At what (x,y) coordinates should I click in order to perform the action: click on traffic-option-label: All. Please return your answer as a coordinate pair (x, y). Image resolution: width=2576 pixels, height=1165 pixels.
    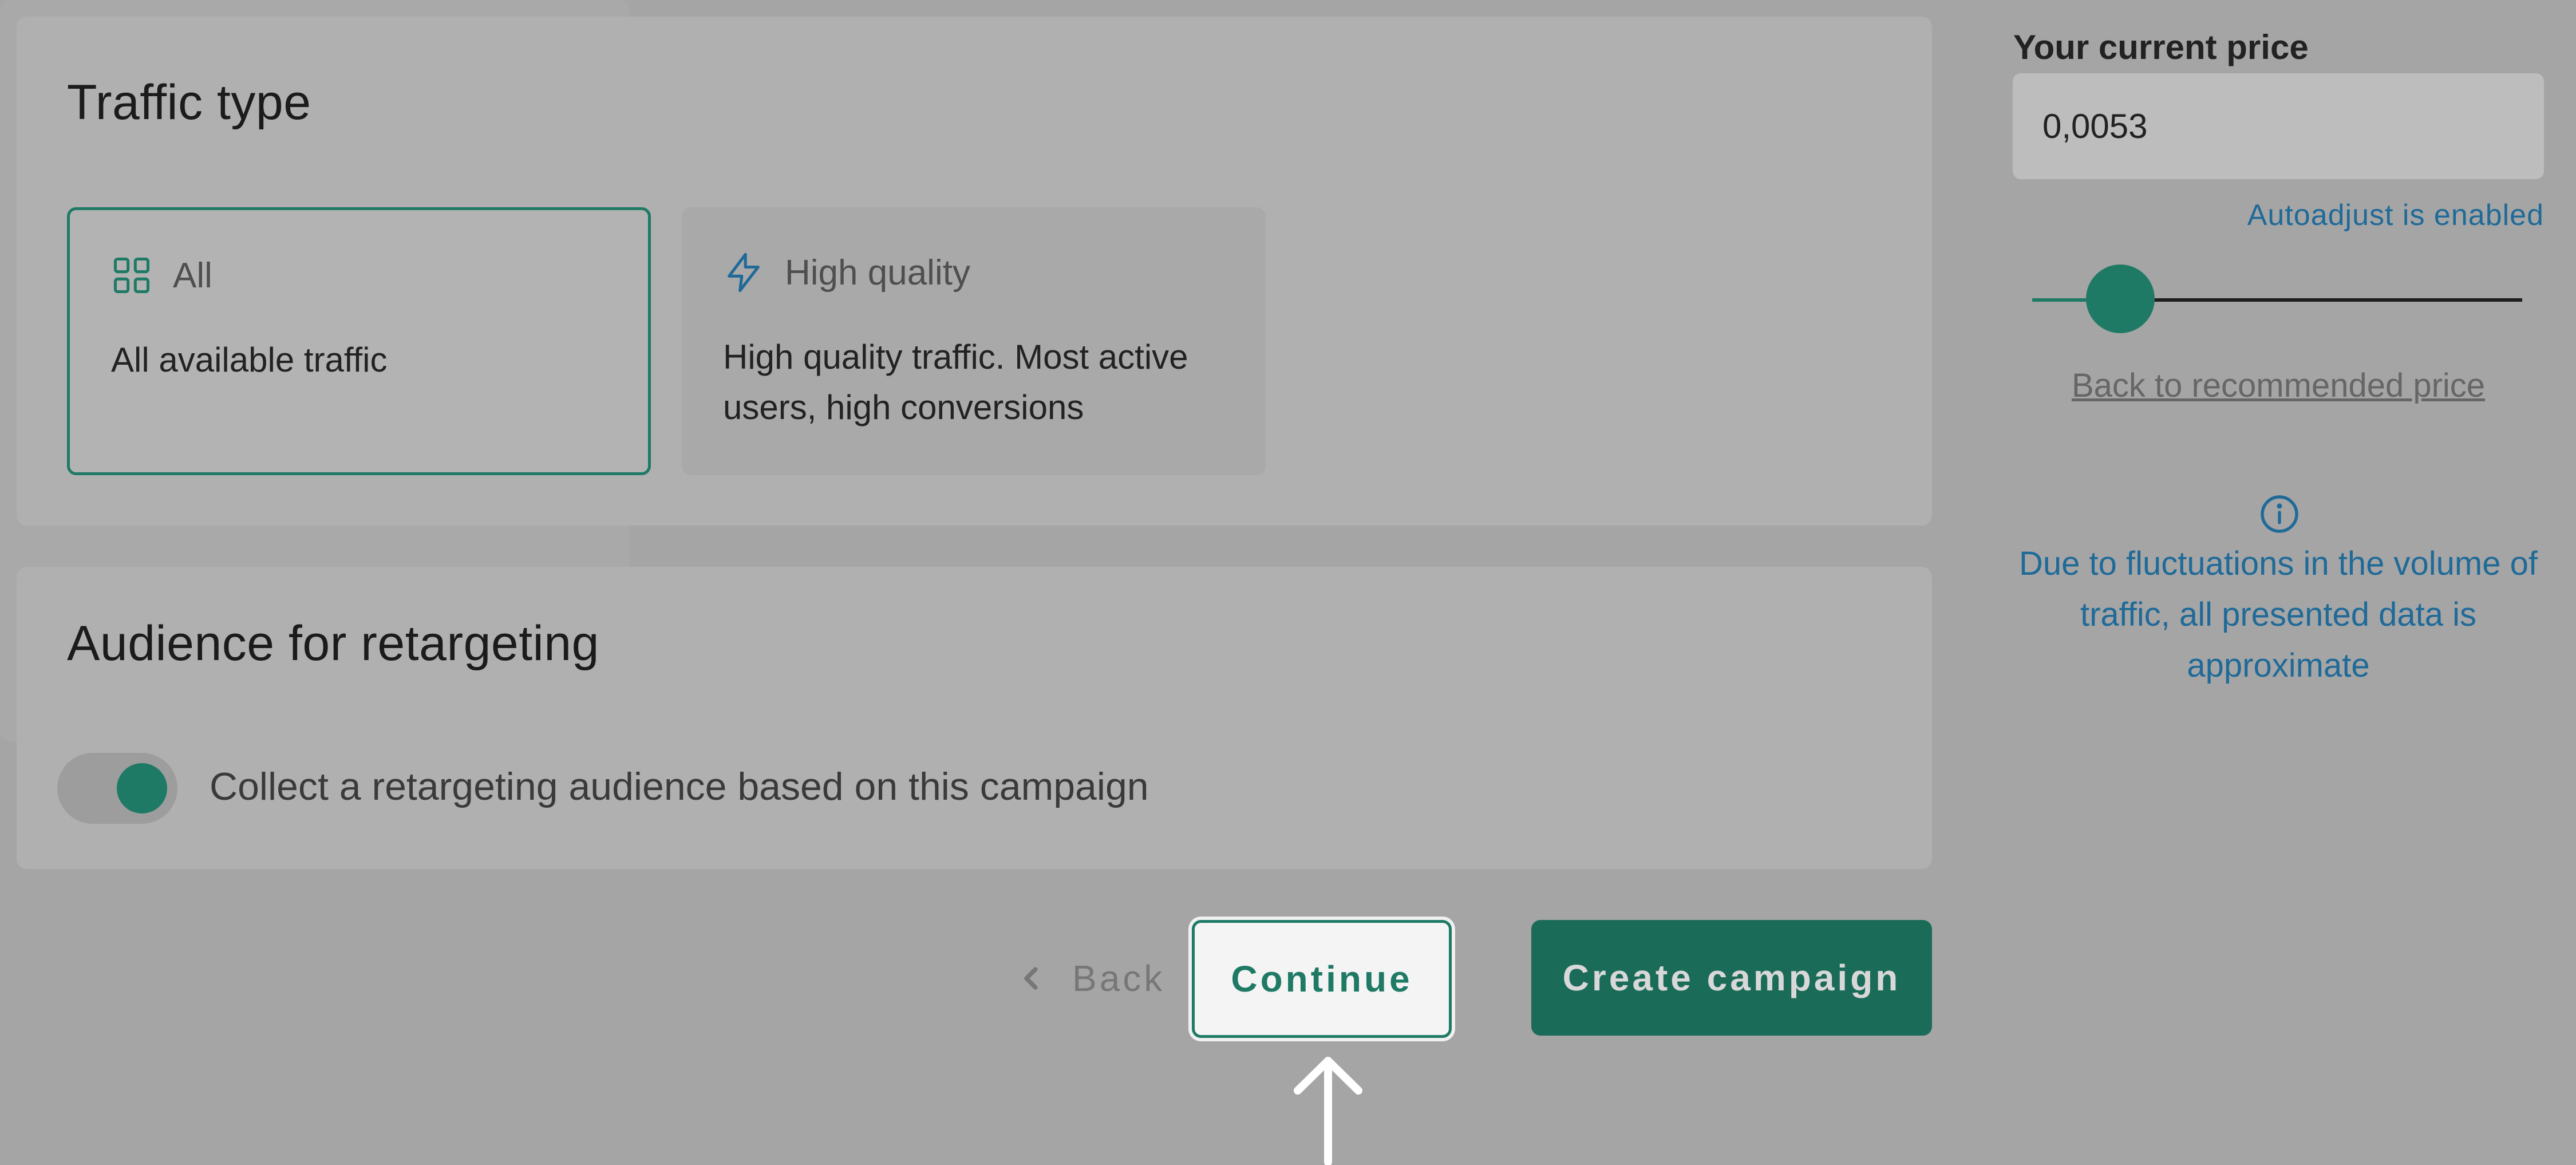
    Looking at the image, I should click on (192, 275).